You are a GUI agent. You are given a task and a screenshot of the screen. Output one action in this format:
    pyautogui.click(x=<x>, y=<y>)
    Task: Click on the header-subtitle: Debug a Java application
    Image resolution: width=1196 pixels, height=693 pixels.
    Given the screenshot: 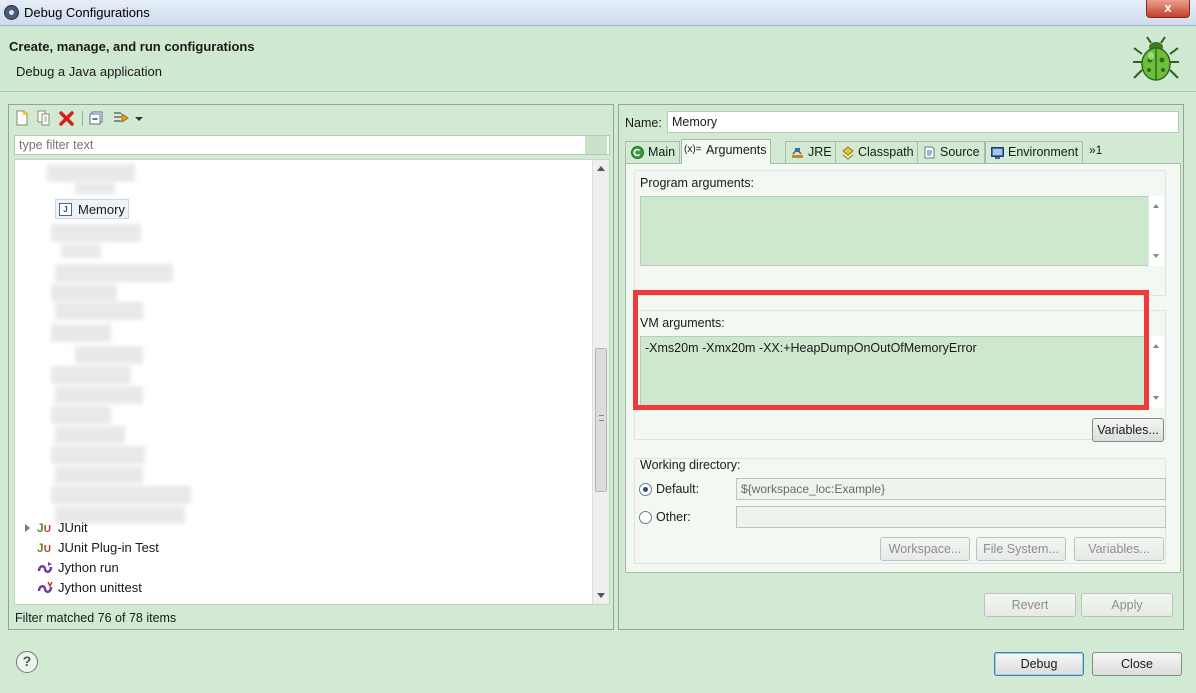 What is the action you would take?
    pyautogui.click(x=89, y=71)
    